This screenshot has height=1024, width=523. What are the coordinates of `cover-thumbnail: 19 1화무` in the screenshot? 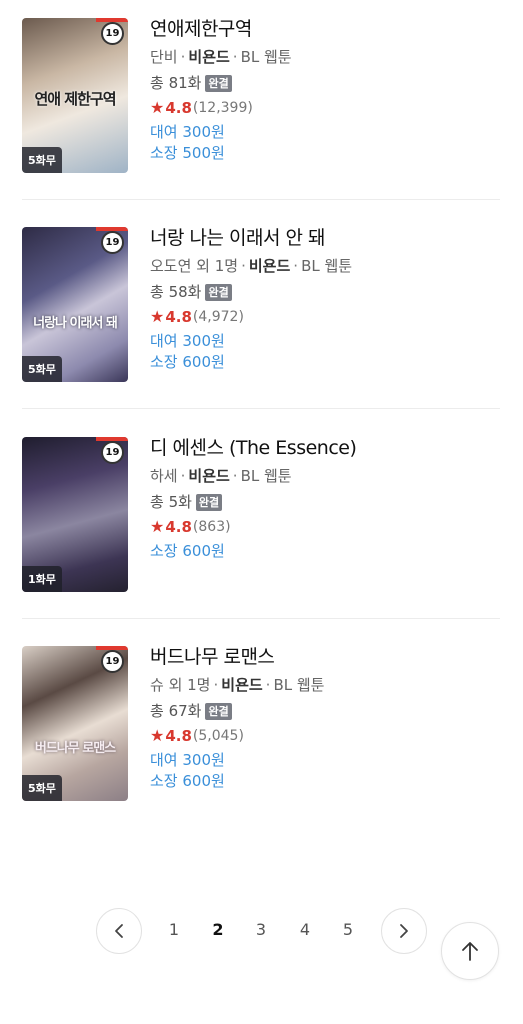 It's located at (75, 514).